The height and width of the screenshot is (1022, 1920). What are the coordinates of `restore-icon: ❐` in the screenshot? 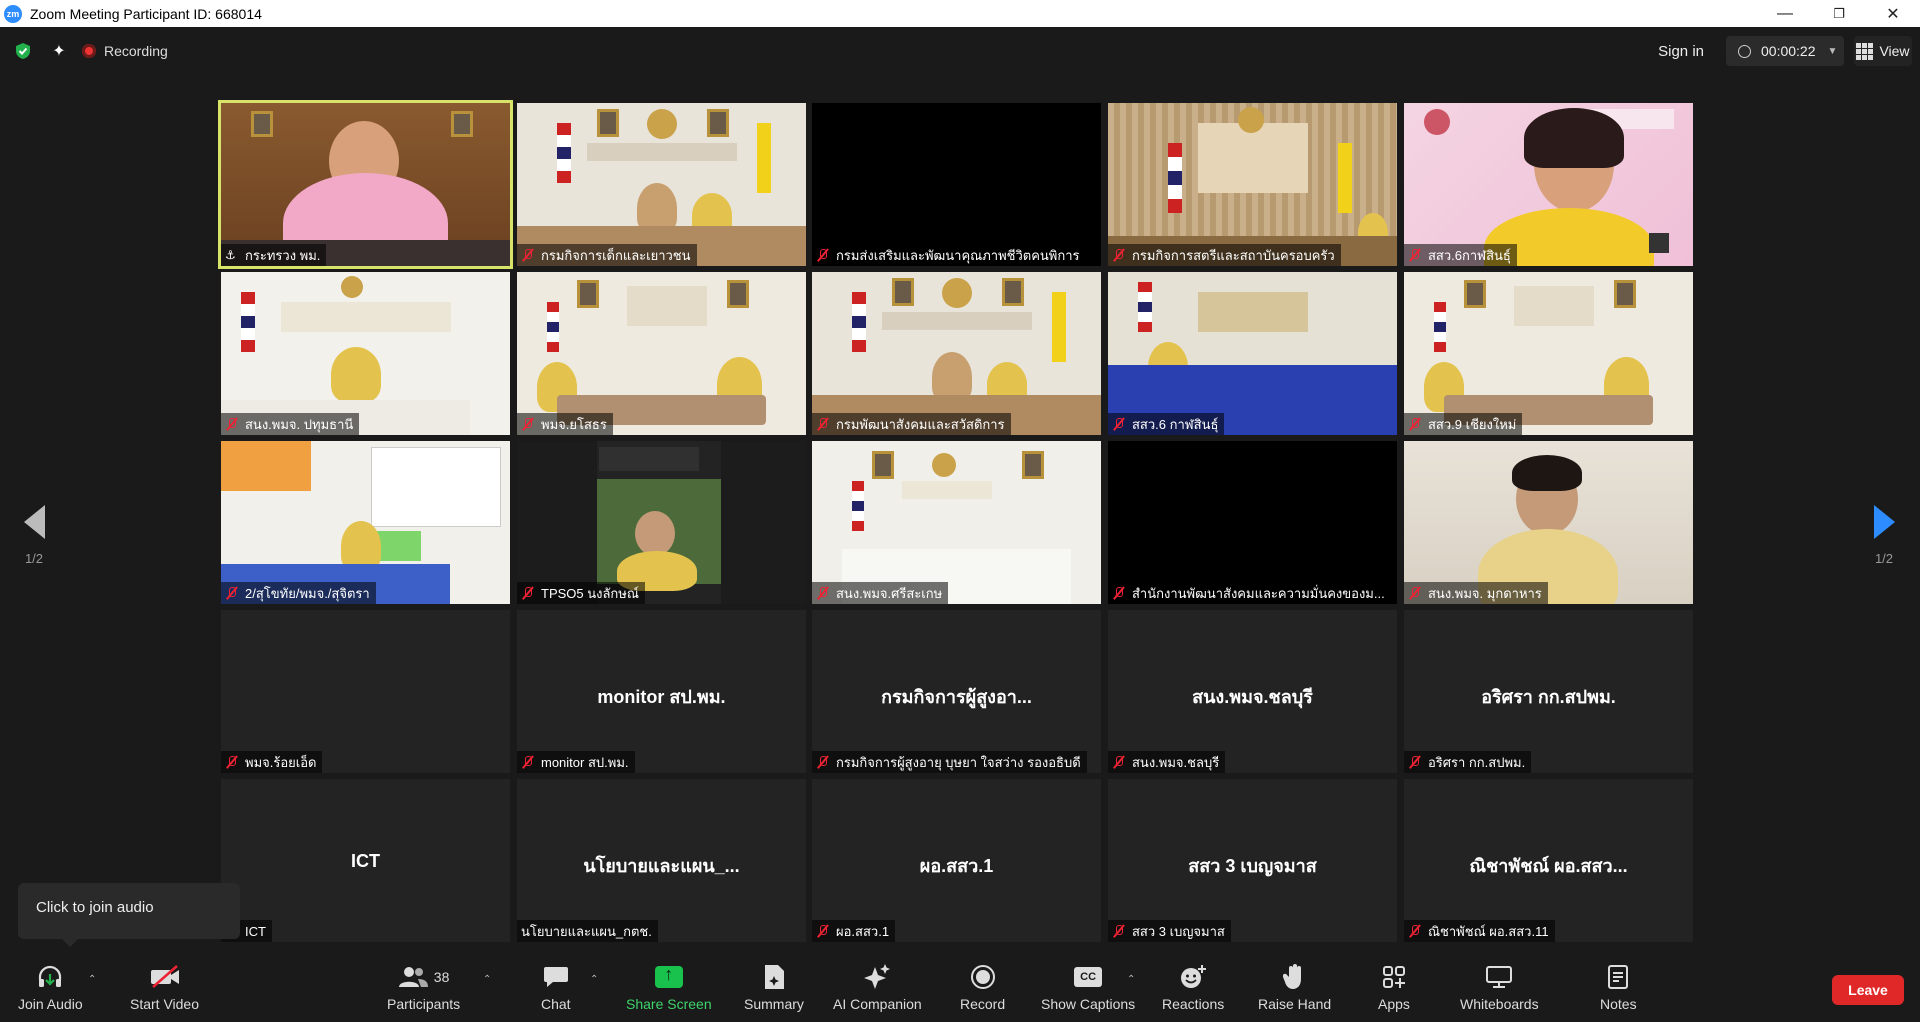 It's located at (1839, 13).